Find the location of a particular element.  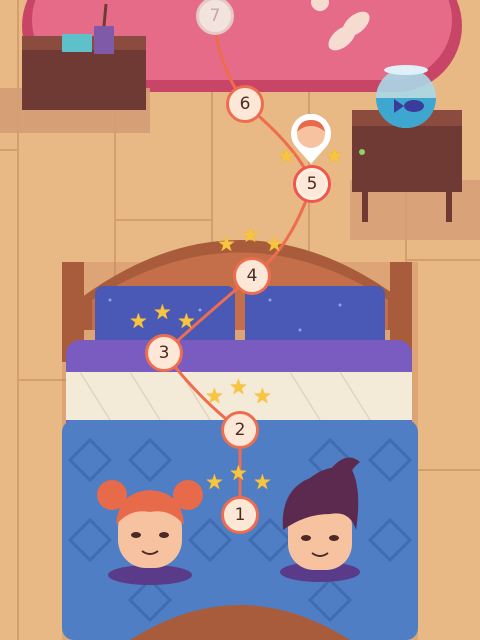

level-3-stars: ★ ★ ★ is located at coordinates (162, 316).